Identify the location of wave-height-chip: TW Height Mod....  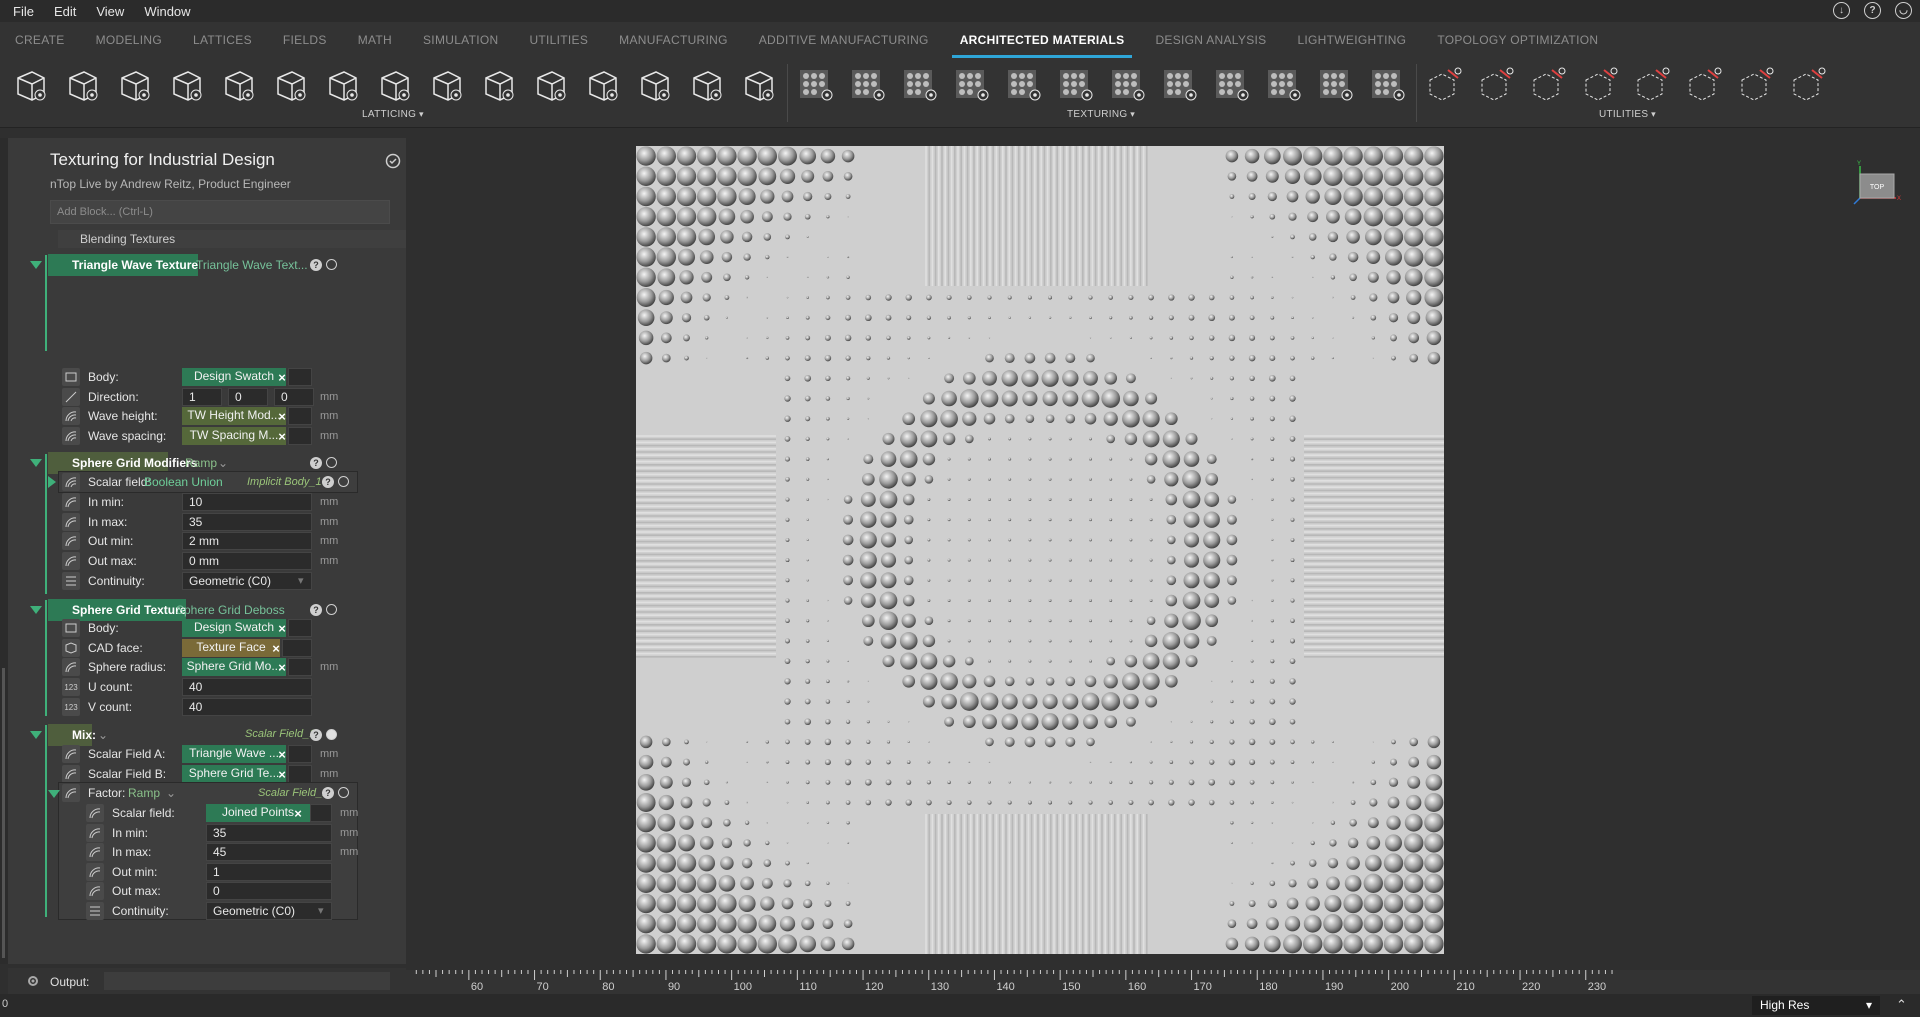
(234, 416).